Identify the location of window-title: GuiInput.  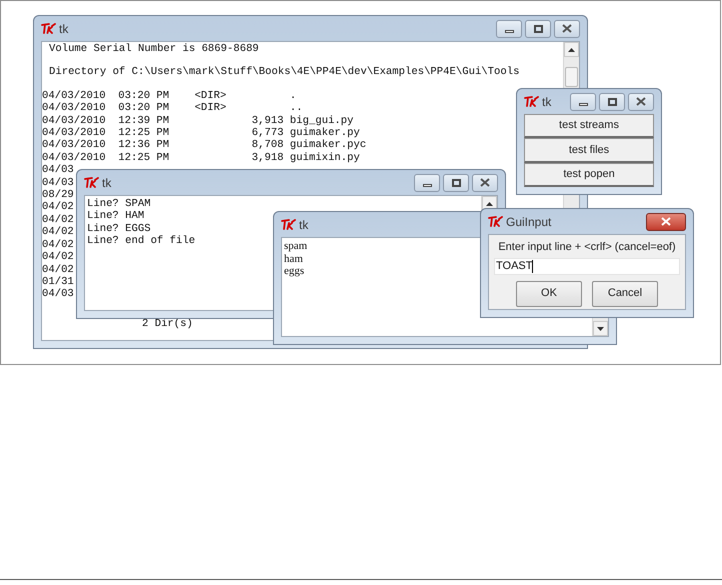
(529, 222).